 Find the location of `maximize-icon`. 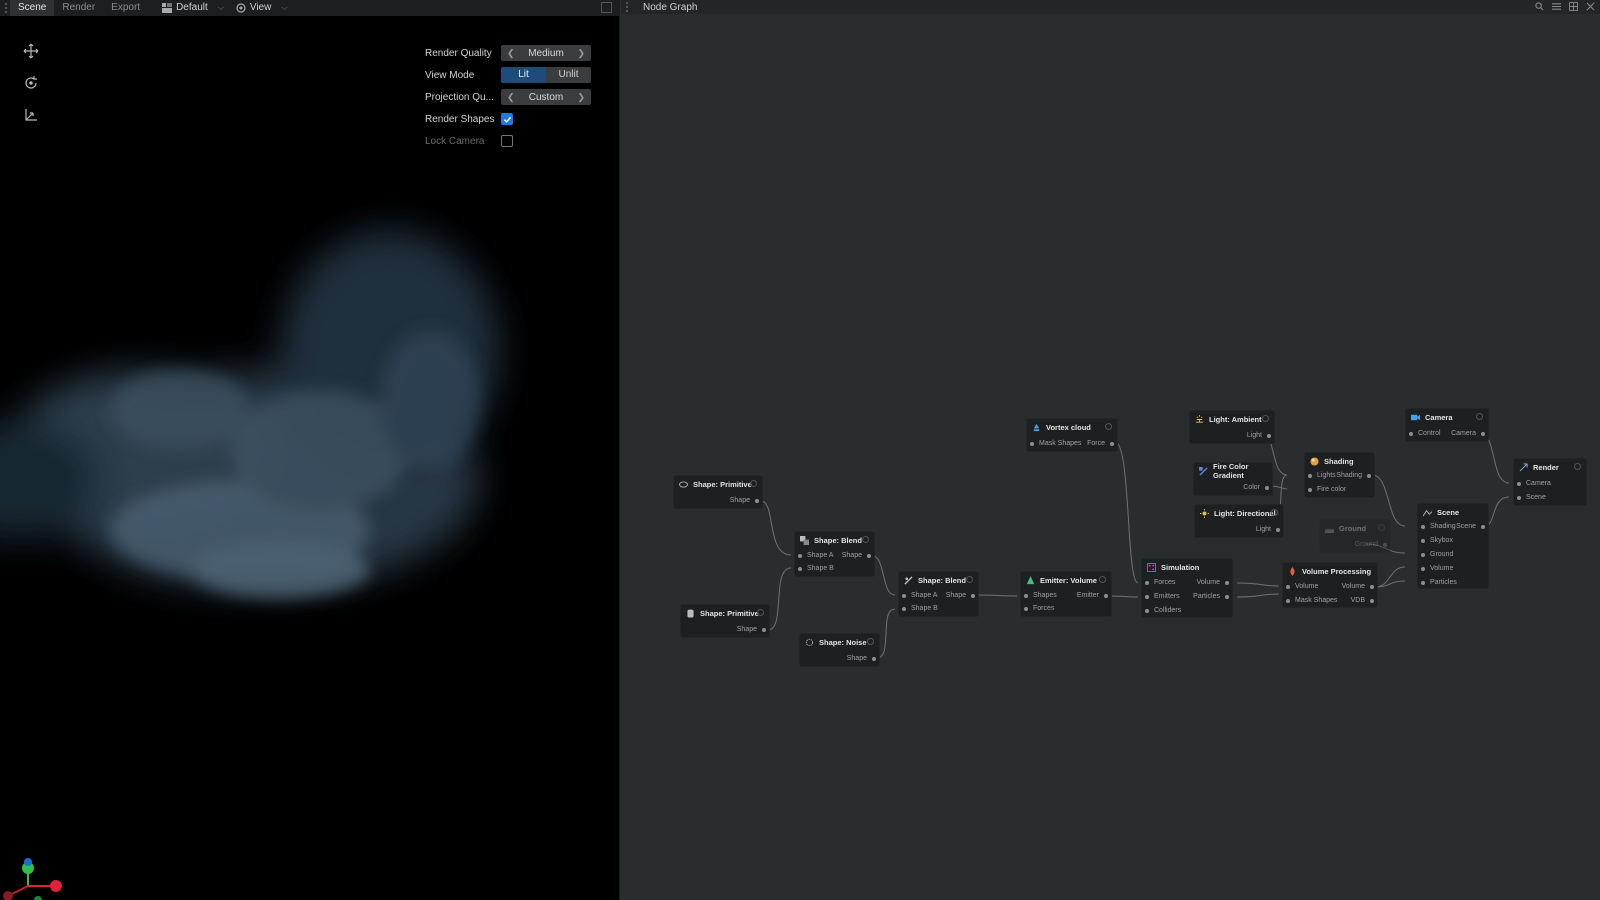

maximize-icon is located at coordinates (606, 7).